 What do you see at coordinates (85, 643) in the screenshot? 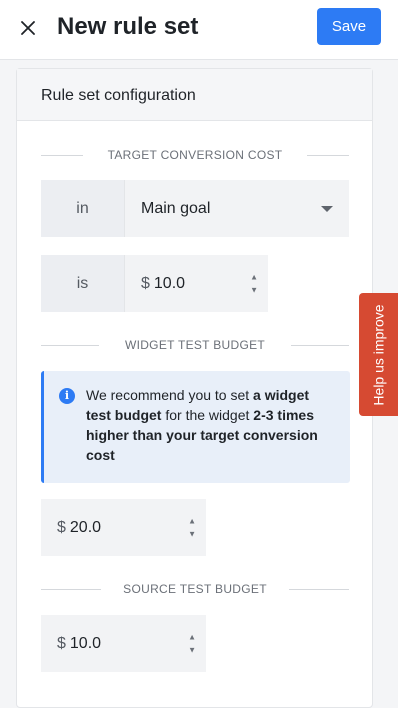
I see `source-budget-value: 10.0` at bounding box center [85, 643].